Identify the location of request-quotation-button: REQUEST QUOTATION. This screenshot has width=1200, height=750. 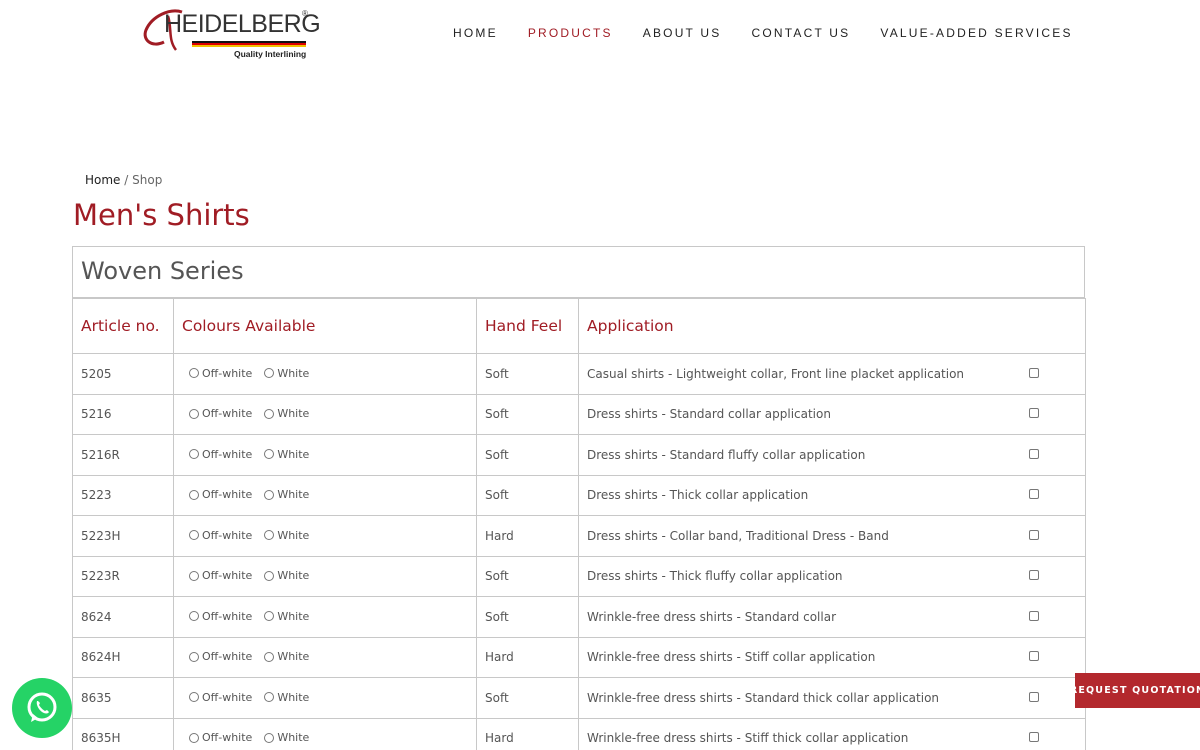
(1135, 690).